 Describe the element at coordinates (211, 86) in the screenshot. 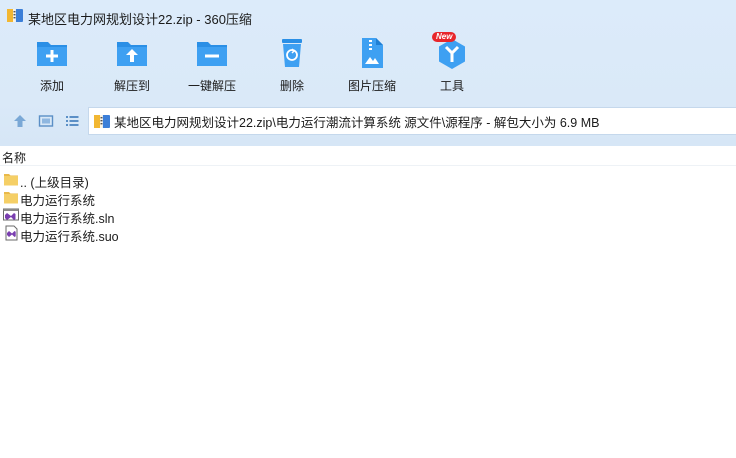

I see `one-click-extract-label: 一键解压` at that location.